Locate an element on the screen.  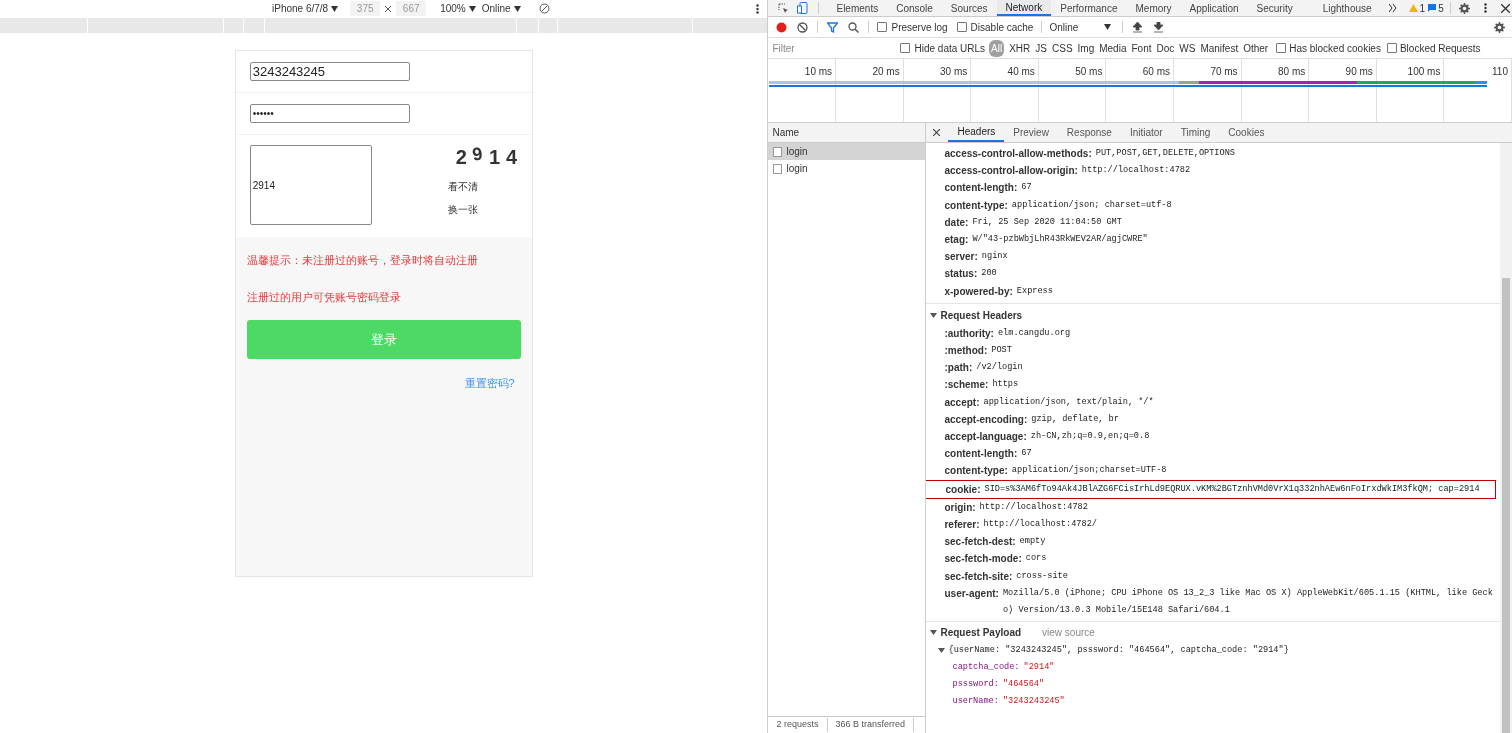
device-toolbar-icon is located at coordinates (803, 8).